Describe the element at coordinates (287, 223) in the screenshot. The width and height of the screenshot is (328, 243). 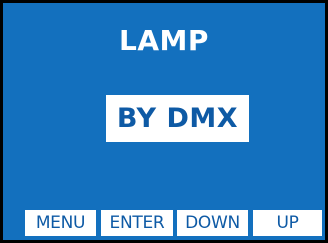
I see `up-button: UP` at that location.